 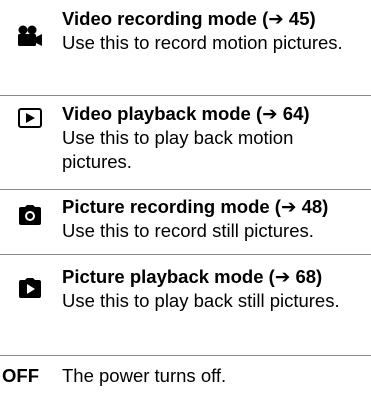 I want to click on video-camera-icon, so click(x=30, y=36).